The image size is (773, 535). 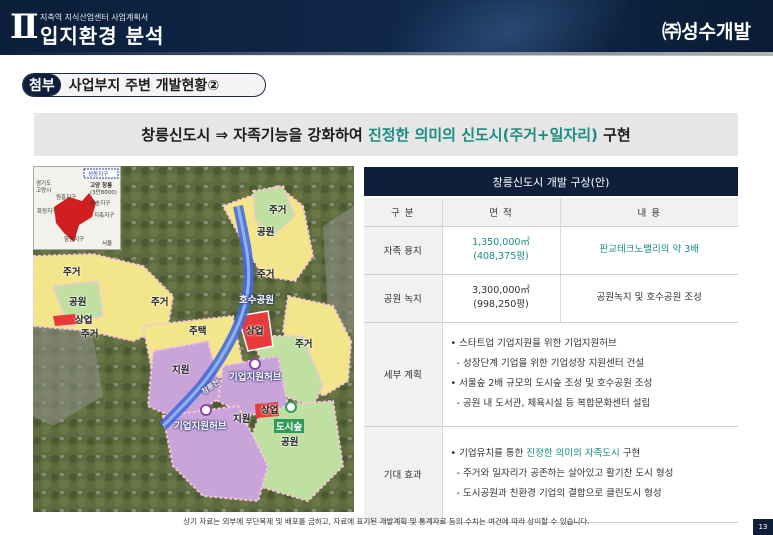 What do you see at coordinates (614, 135) in the screenshot?
I see `headline-post: 구현` at bounding box center [614, 135].